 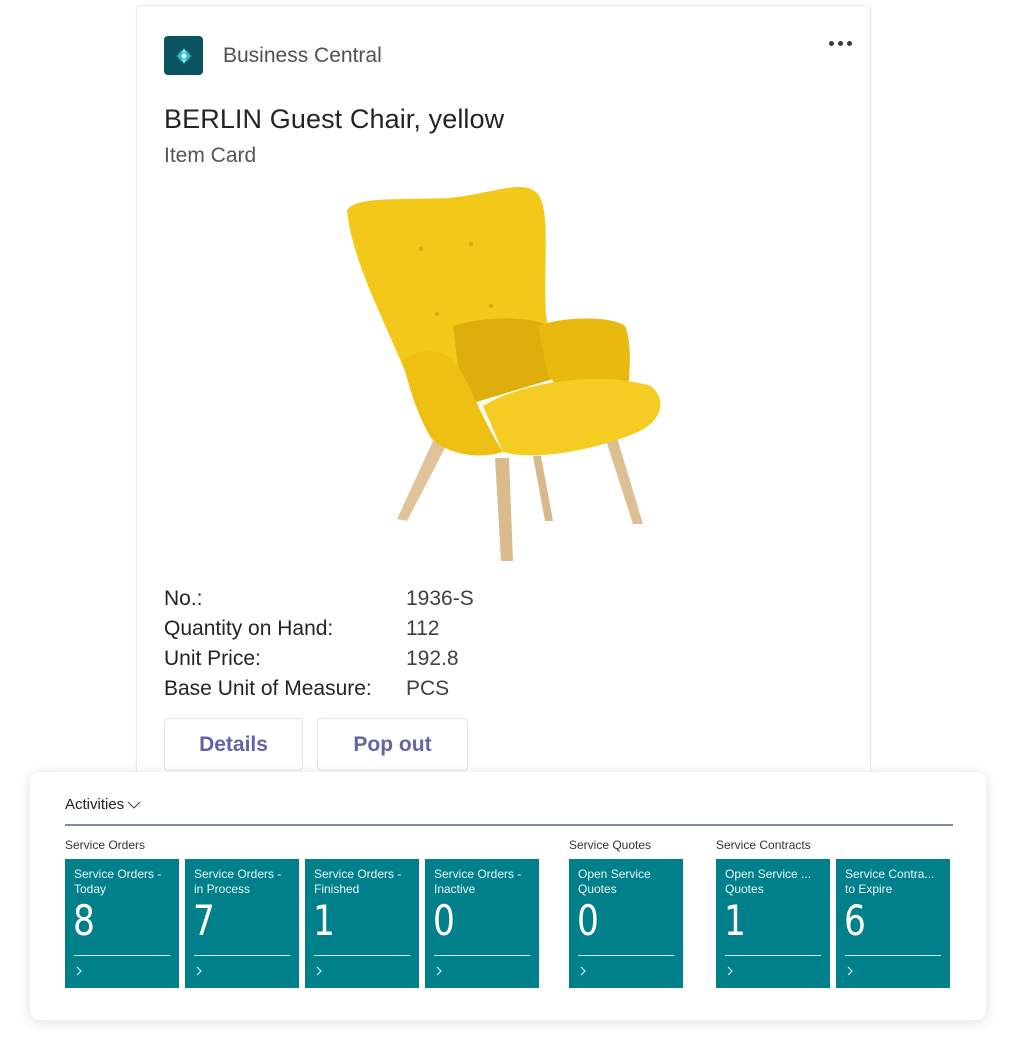 What do you see at coordinates (478, 881) in the screenshot?
I see `tile-label: Service Orders - Inactive` at bounding box center [478, 881].